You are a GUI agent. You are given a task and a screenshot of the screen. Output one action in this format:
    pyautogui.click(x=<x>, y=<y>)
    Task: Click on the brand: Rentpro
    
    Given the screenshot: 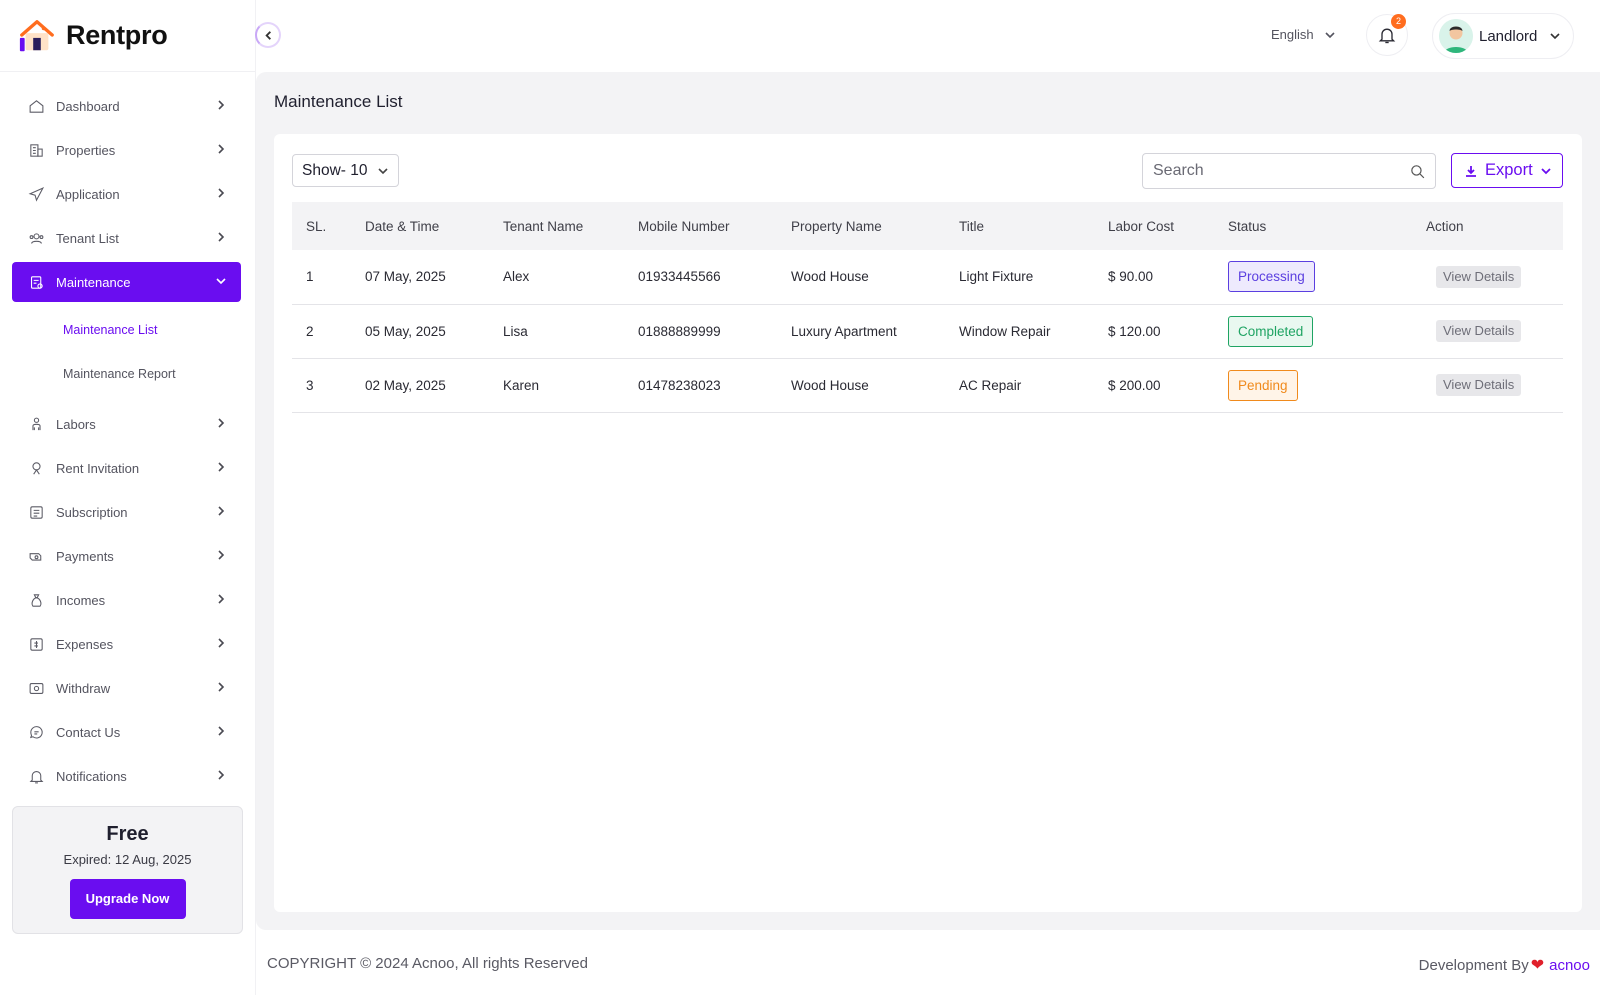 What is the action you would take?
    pyautogui.click(x=127, y=36)
    